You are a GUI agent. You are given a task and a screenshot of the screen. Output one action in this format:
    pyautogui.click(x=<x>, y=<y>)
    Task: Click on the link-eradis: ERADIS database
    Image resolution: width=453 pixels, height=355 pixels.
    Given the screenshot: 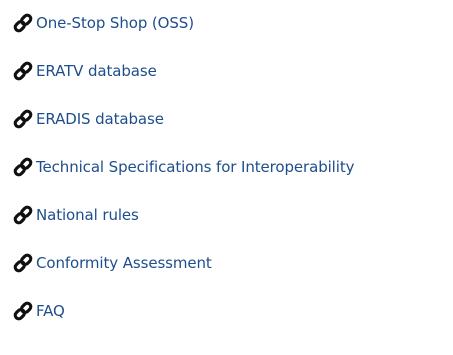 What is the action you would take?
    pyautogui.click(x=88, y=119)
    